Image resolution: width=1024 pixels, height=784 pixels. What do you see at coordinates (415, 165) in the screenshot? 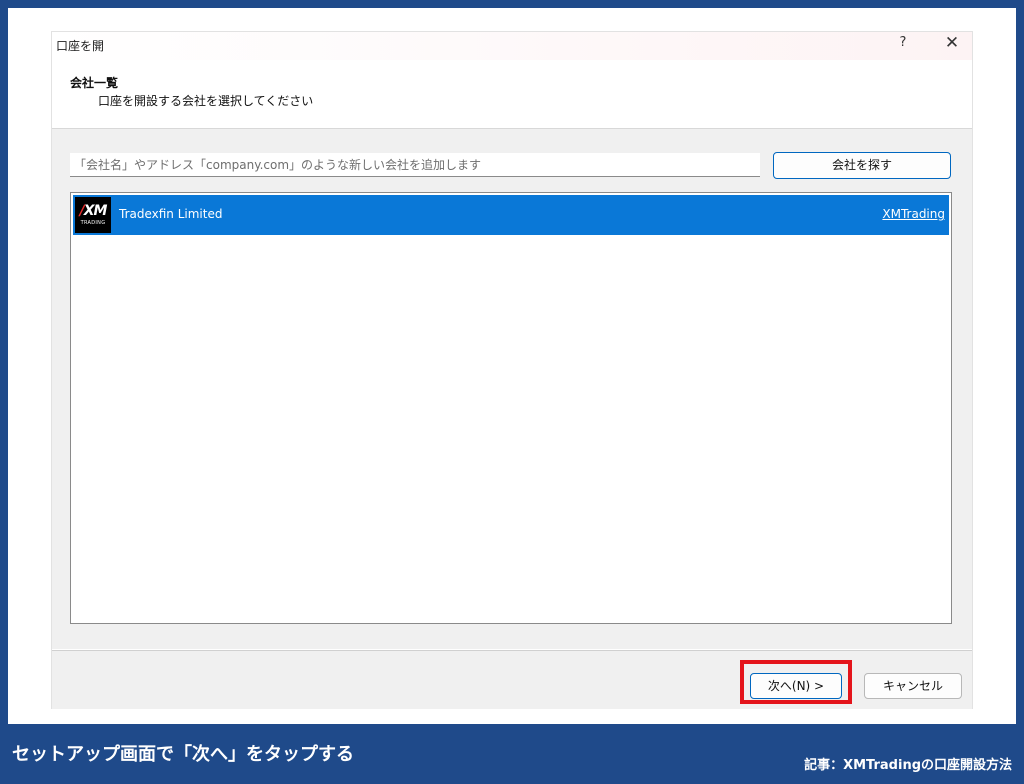
I see `company-search-input` at bounding box center [415, 165].